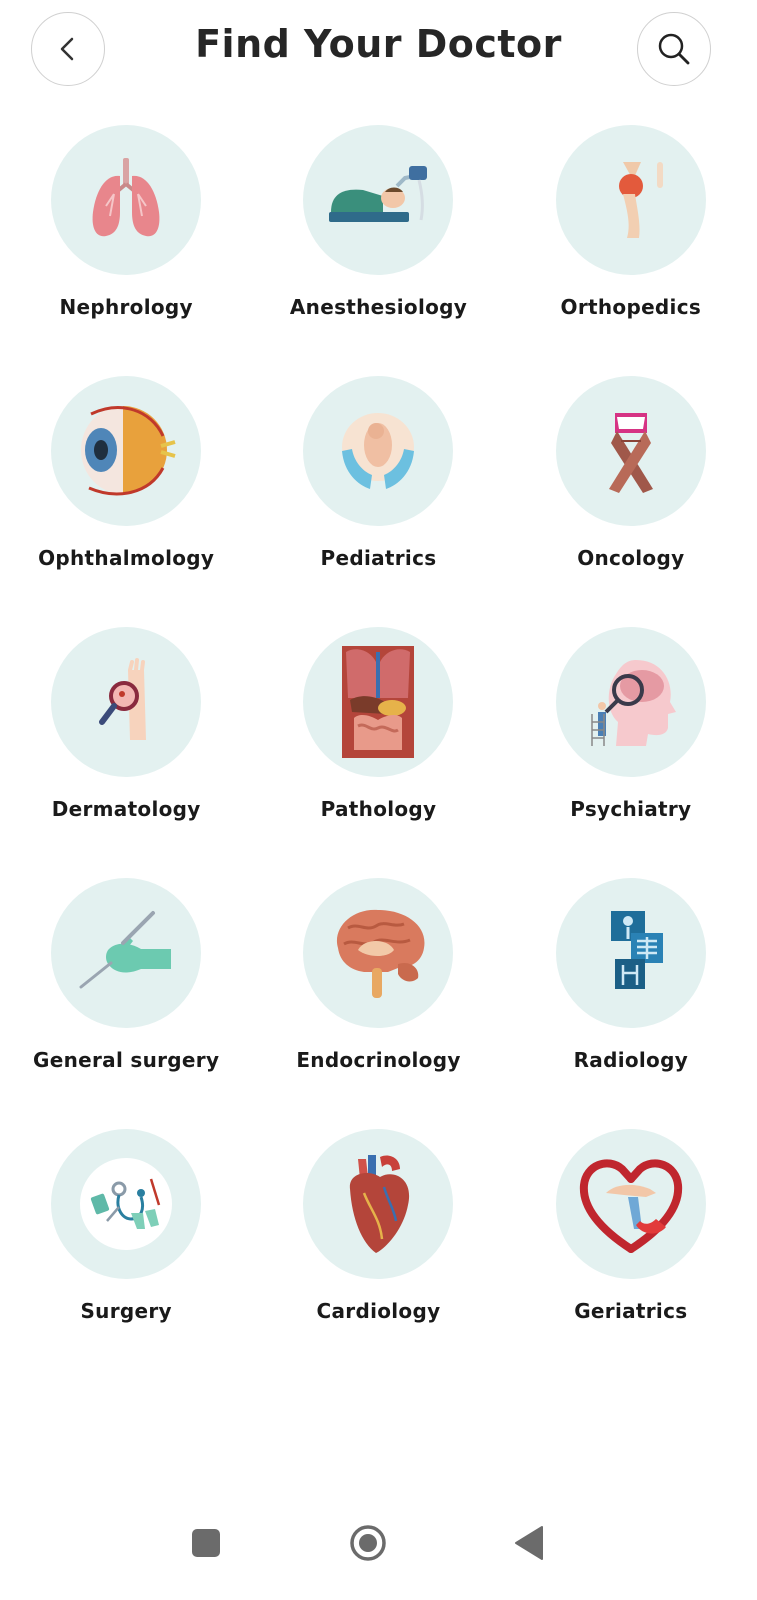 Image resolution: width=757 pixels, height=1600 pixels. I want to click on app-header: Find Your Doctor, so click(378, 55).